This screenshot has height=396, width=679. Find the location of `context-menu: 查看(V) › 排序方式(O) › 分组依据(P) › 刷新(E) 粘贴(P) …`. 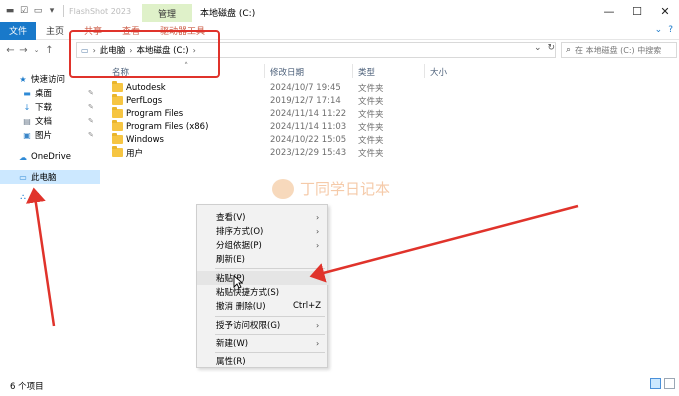

context-menu: 查看(V) › 排序方式(O) › 分组依据(P) › 刷新(E) 粘贴(P) … is located at coordinates (262, 286).